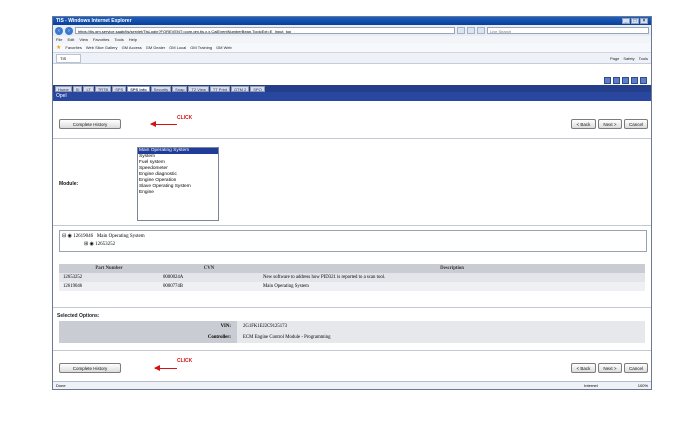  What do you see at coordinates (103, 88) in the screenshot?
I see `tab-trtb: TRTB` at bounding box center [103, 88].